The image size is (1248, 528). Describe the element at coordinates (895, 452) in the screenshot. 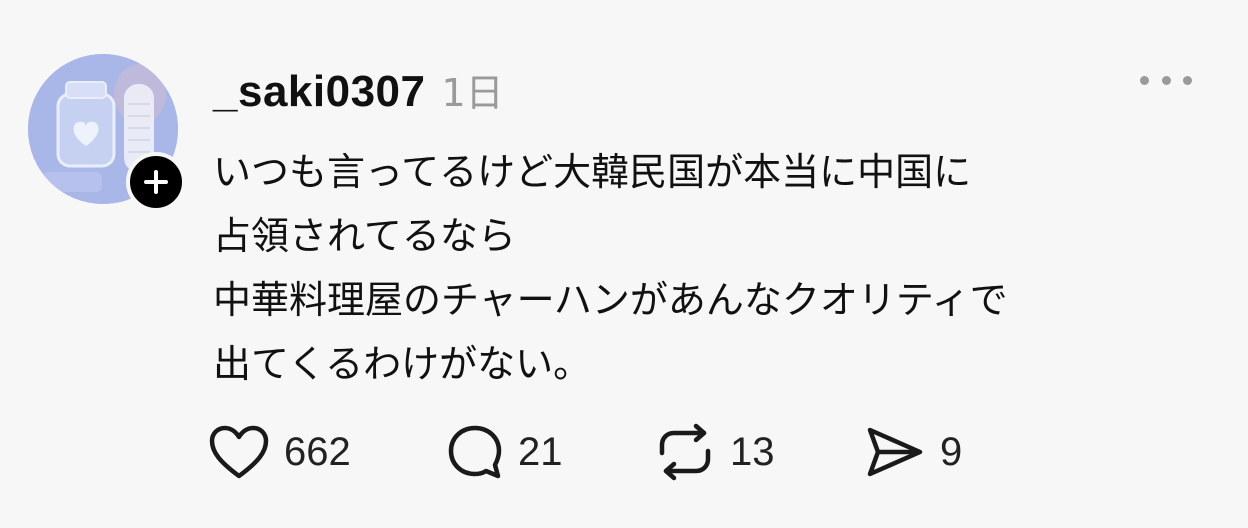

I see `send-icon` at that location.